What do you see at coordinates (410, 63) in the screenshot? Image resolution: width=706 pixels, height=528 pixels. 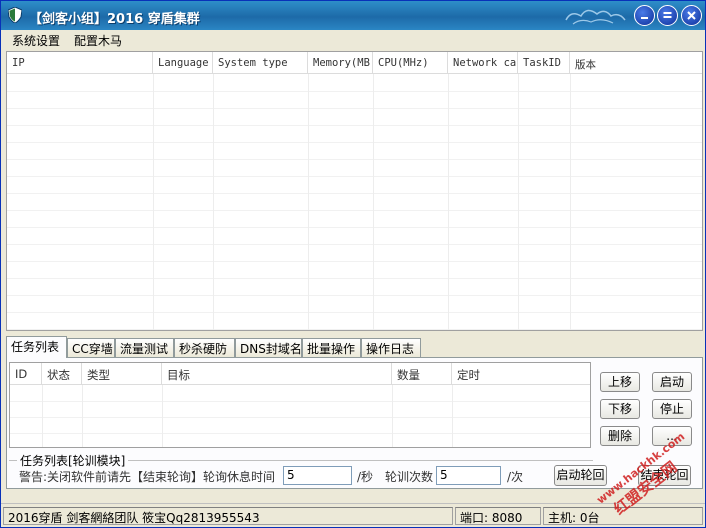 I see `column-header-cpu: CPU(MHz)` at bounding box center [410, 63].